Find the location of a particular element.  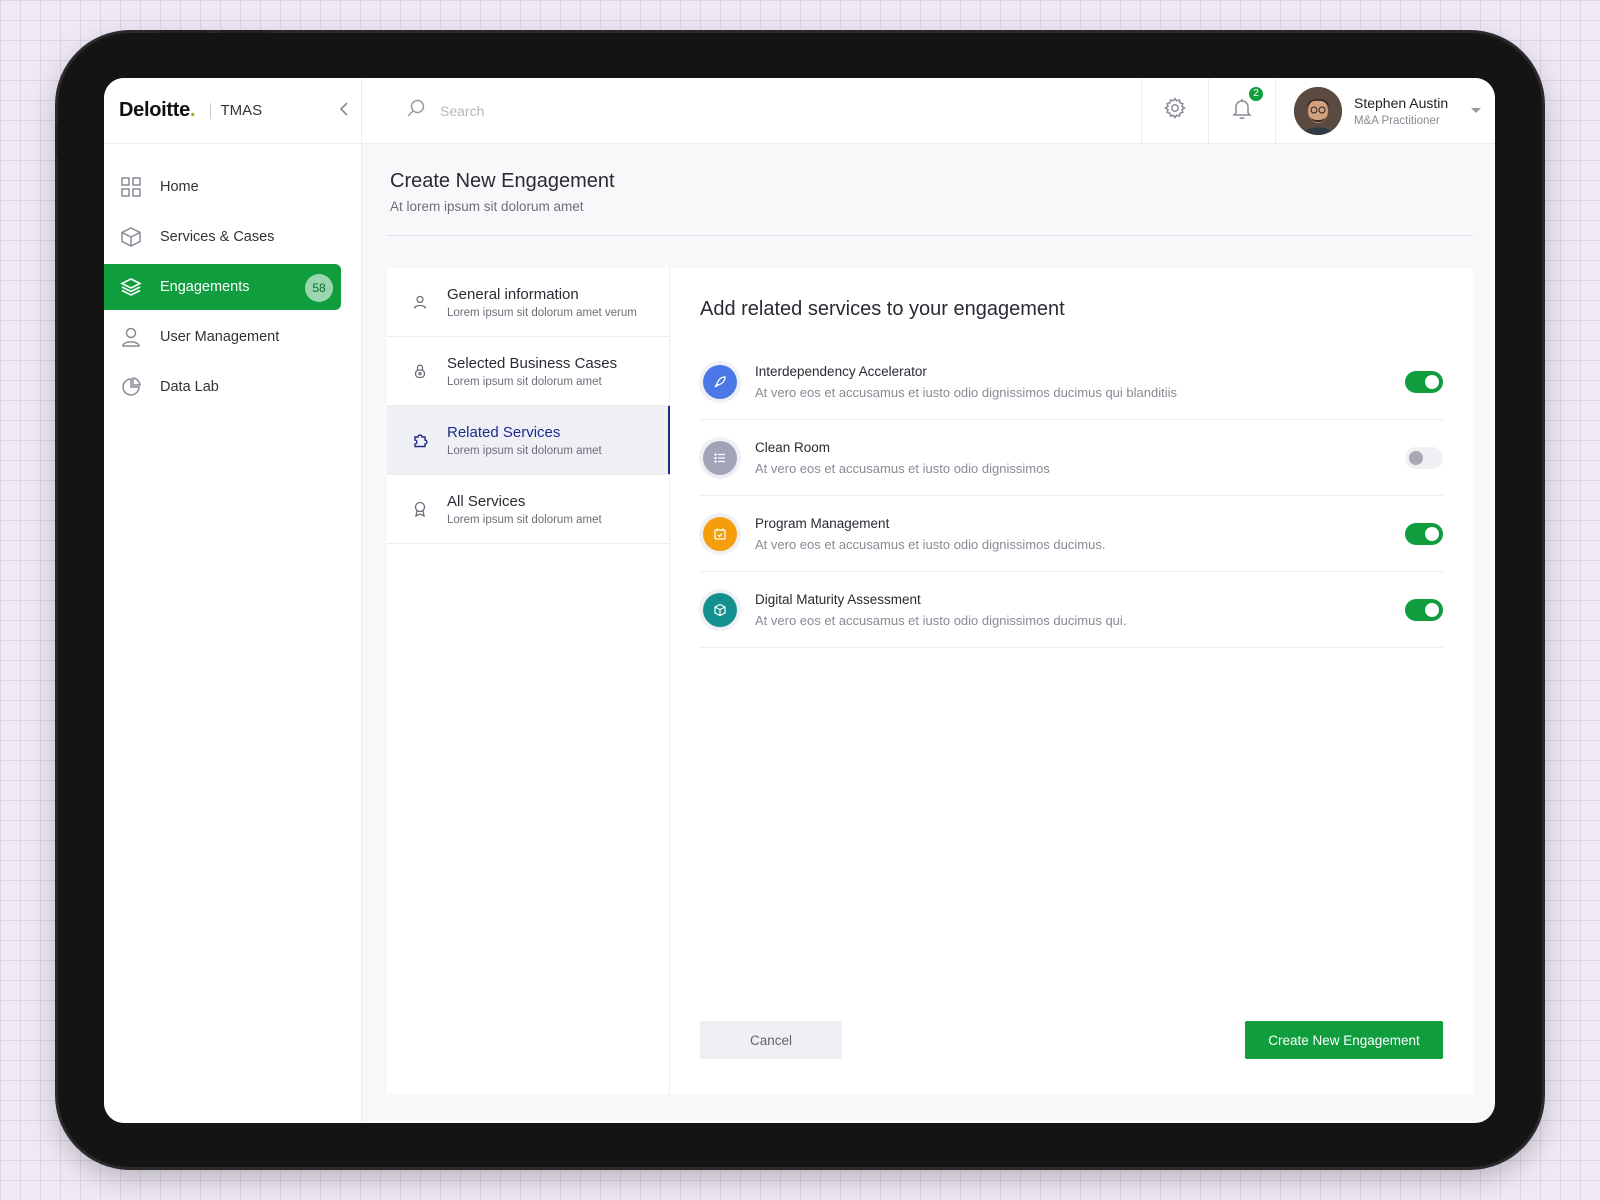

step-title: Related Services is located at coordinates (504, 432).